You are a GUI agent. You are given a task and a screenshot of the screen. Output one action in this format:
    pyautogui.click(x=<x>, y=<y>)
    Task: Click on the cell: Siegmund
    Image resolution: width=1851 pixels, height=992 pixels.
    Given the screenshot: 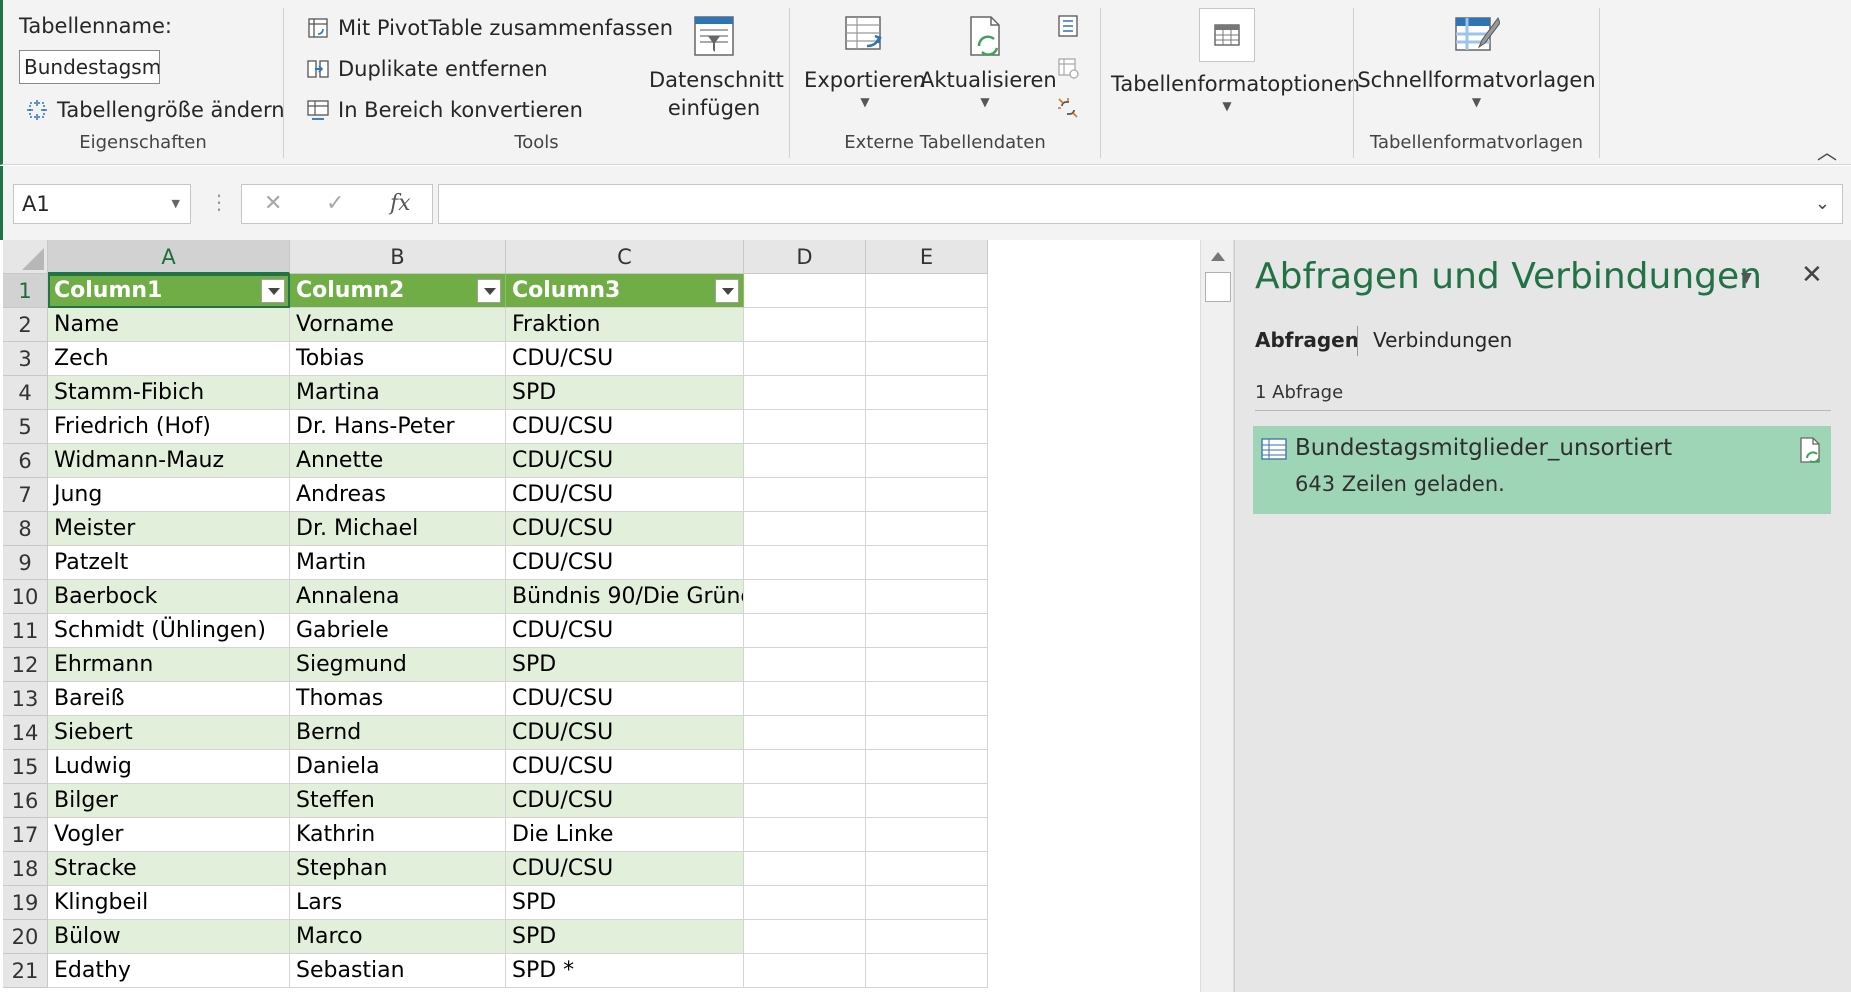 What is the action you would take?
    pyautogui.click(x=398, y=665)
    